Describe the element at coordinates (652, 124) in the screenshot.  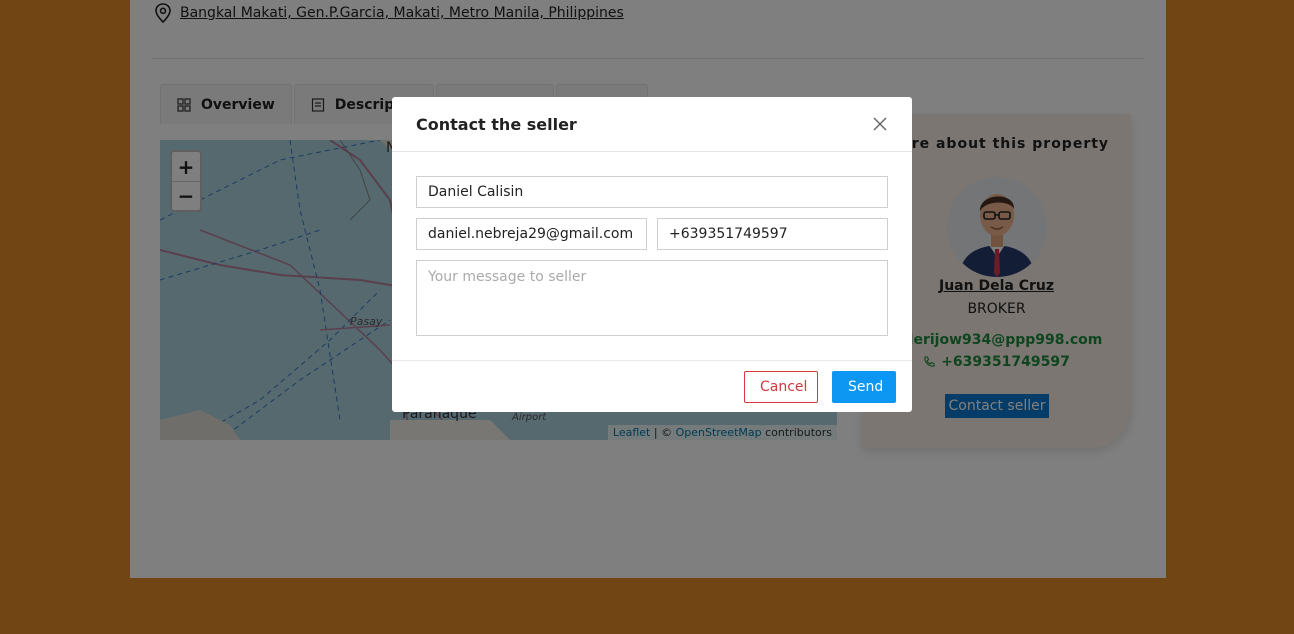
I see `modal-header: Contact the seller` at that location.